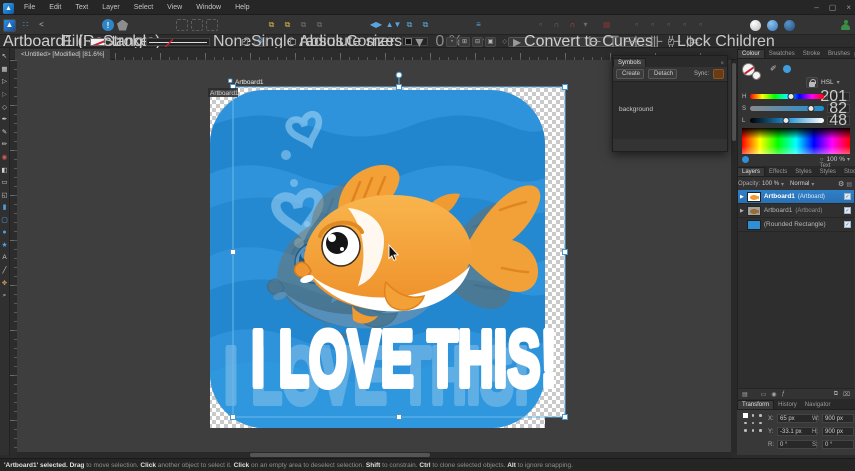  What do you see at coordinates (303, 25) in the screenshot?
I see `move-forward-icon: ⧉` at bounding box center [303, 25].